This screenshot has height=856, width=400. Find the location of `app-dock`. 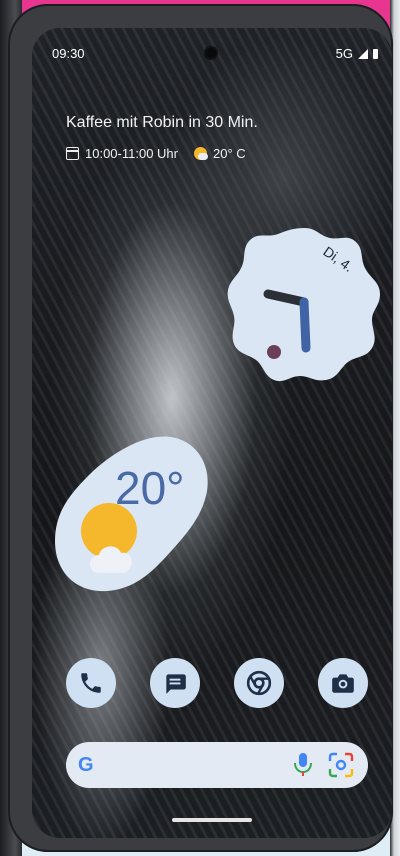

app-dock is located at coordinates (217, 685).